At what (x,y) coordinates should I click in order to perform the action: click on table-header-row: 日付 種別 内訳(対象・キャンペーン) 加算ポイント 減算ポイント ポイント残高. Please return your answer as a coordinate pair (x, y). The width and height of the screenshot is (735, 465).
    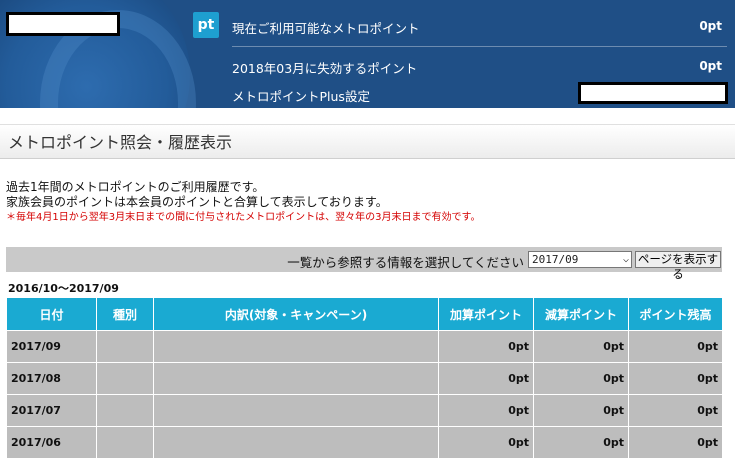
    Looking at the image, I should click on (364, 314).